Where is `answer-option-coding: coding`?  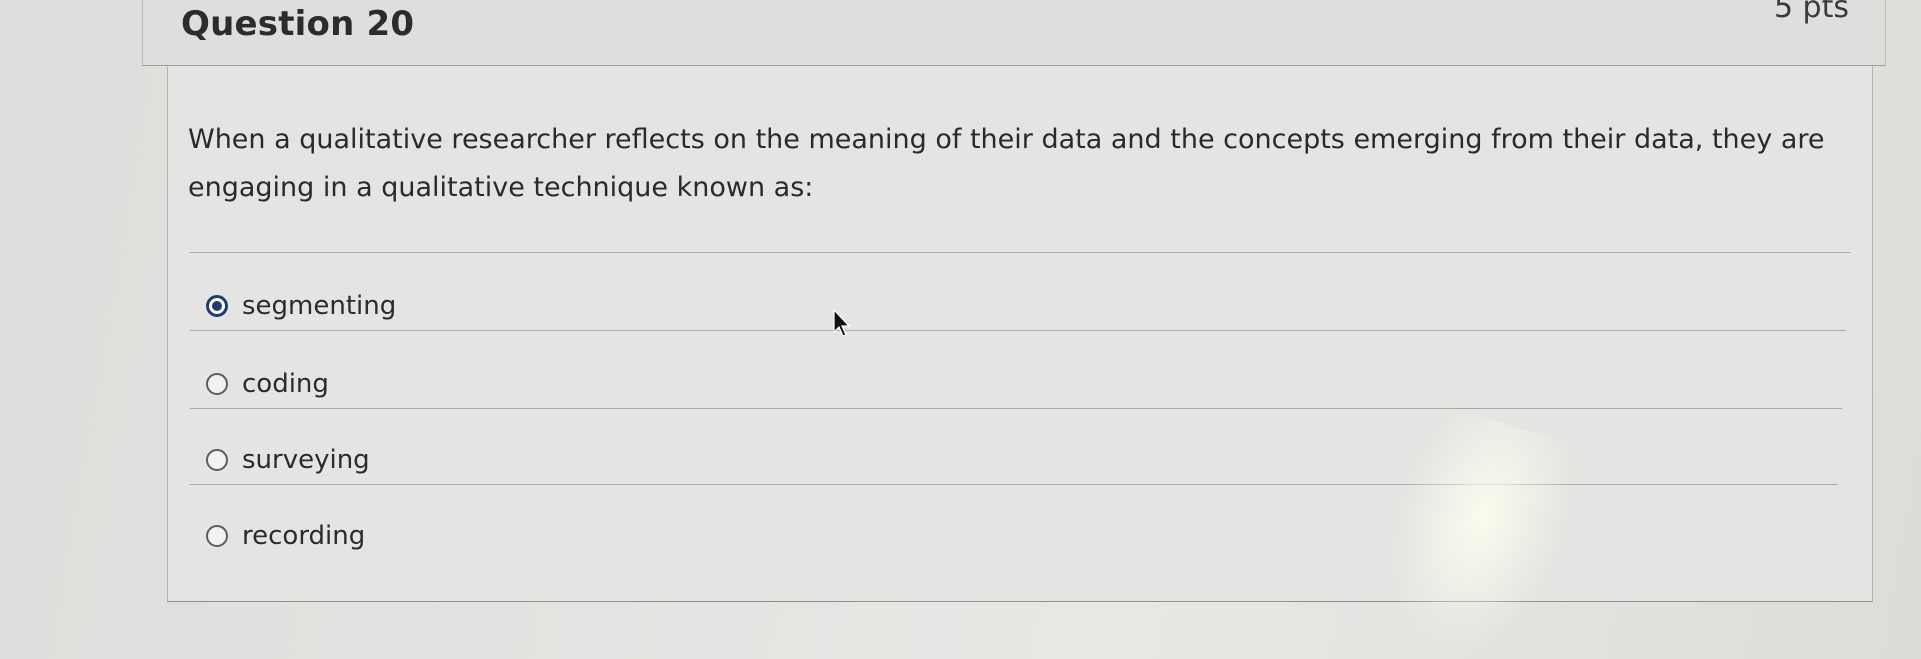 answer-option-coding: coding is located at coordinates (267, 384).